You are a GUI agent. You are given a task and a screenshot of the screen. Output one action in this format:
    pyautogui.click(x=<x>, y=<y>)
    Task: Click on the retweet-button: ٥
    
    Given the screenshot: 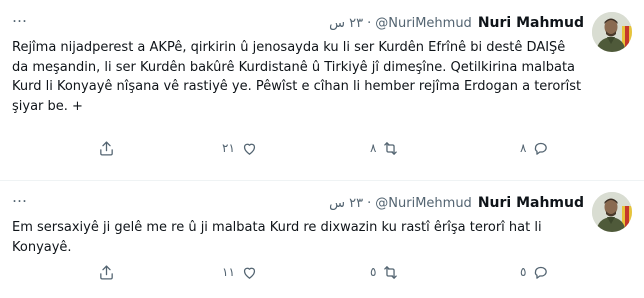 What is the action you would take?
    pyautogui.click(x=384, y=272)
    